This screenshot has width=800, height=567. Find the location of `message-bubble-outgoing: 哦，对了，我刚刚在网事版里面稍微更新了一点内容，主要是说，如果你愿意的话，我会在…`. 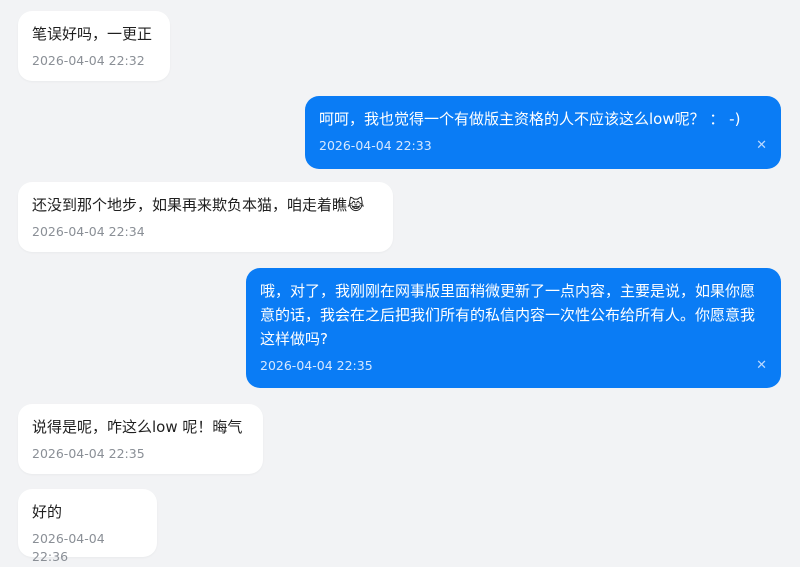

message-bubble-outgoing: 哦，对了，我刚刚在网事版里面稍微更新了一点内容，主要是说，如果你愿意的话，我会在… is located at coordinates (513, 328).